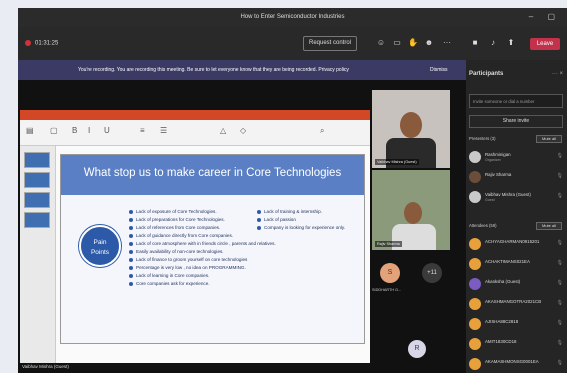 The image size is (567, 373). I want to click on circle-label-2: Points, so click(100, 252).